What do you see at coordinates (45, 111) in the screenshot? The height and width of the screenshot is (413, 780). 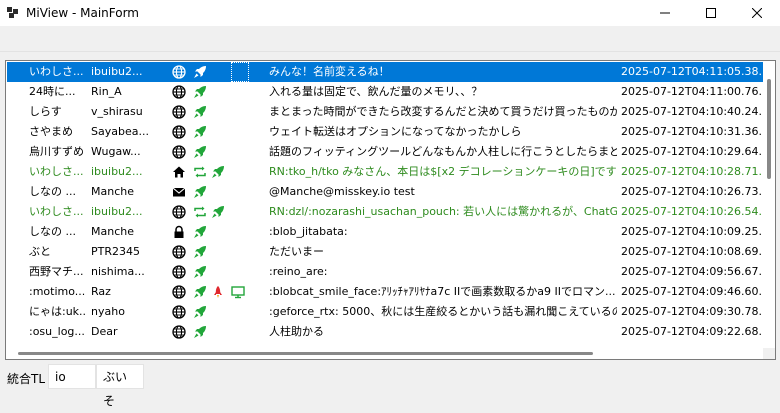 I see `display-name-cell: しらす` at bounding box center [45, 111].